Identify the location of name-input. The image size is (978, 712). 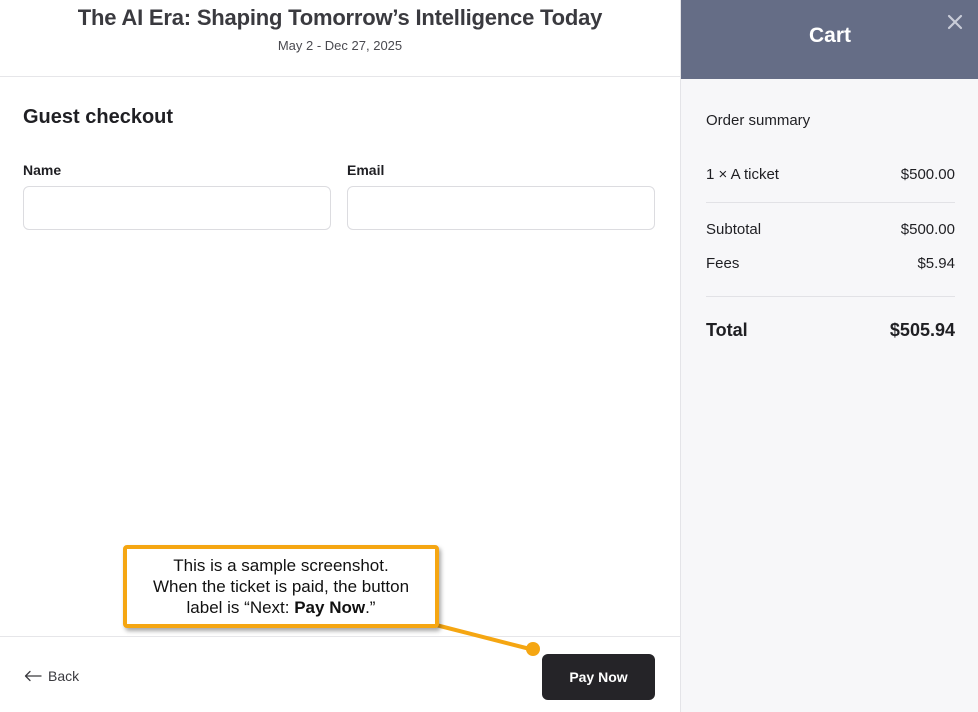
(177, 208).